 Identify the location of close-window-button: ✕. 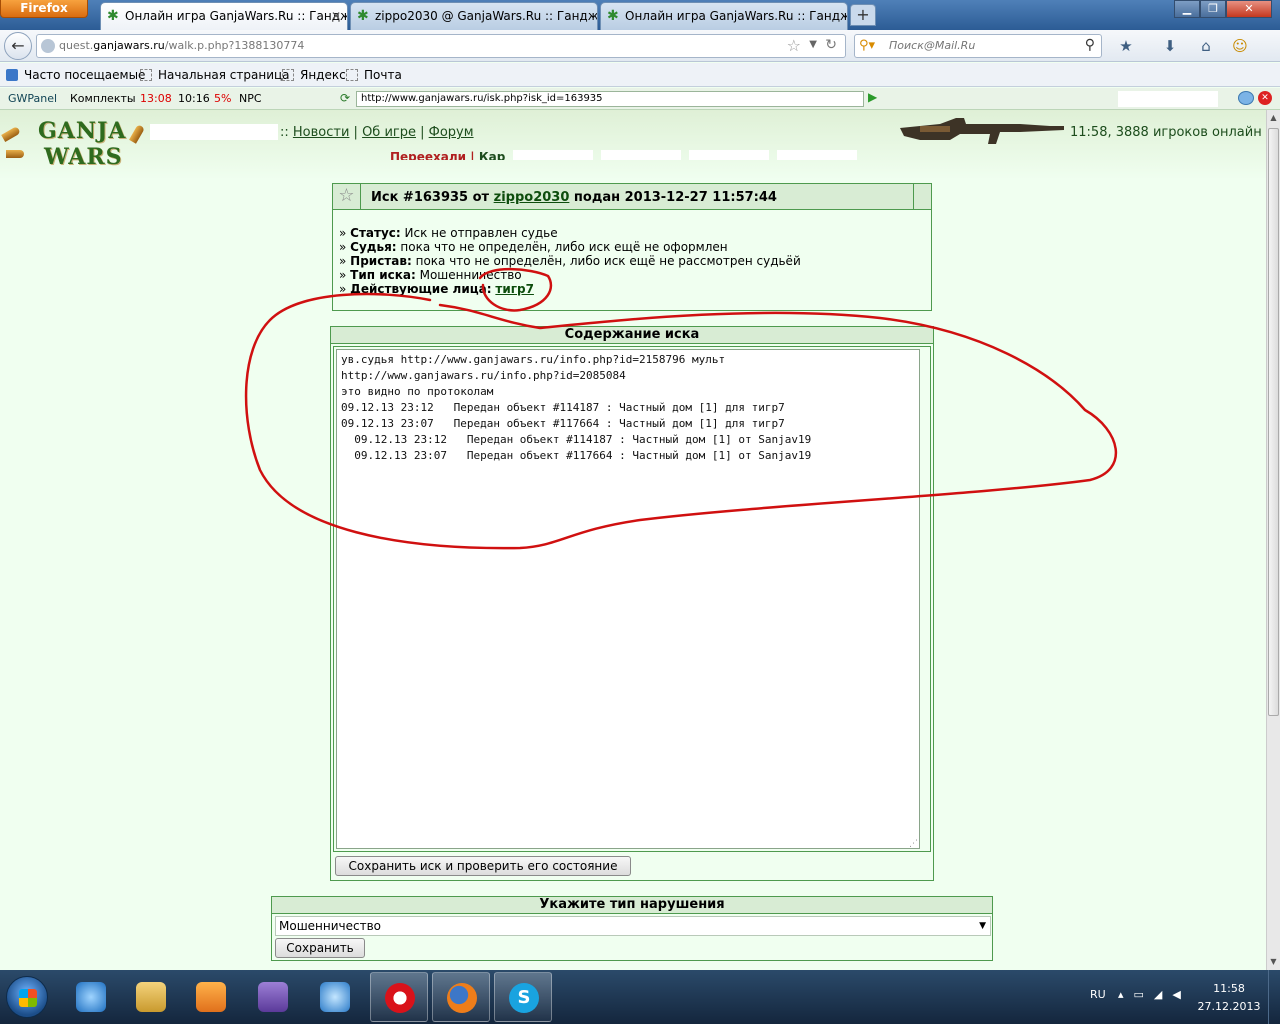
(1249, 9).